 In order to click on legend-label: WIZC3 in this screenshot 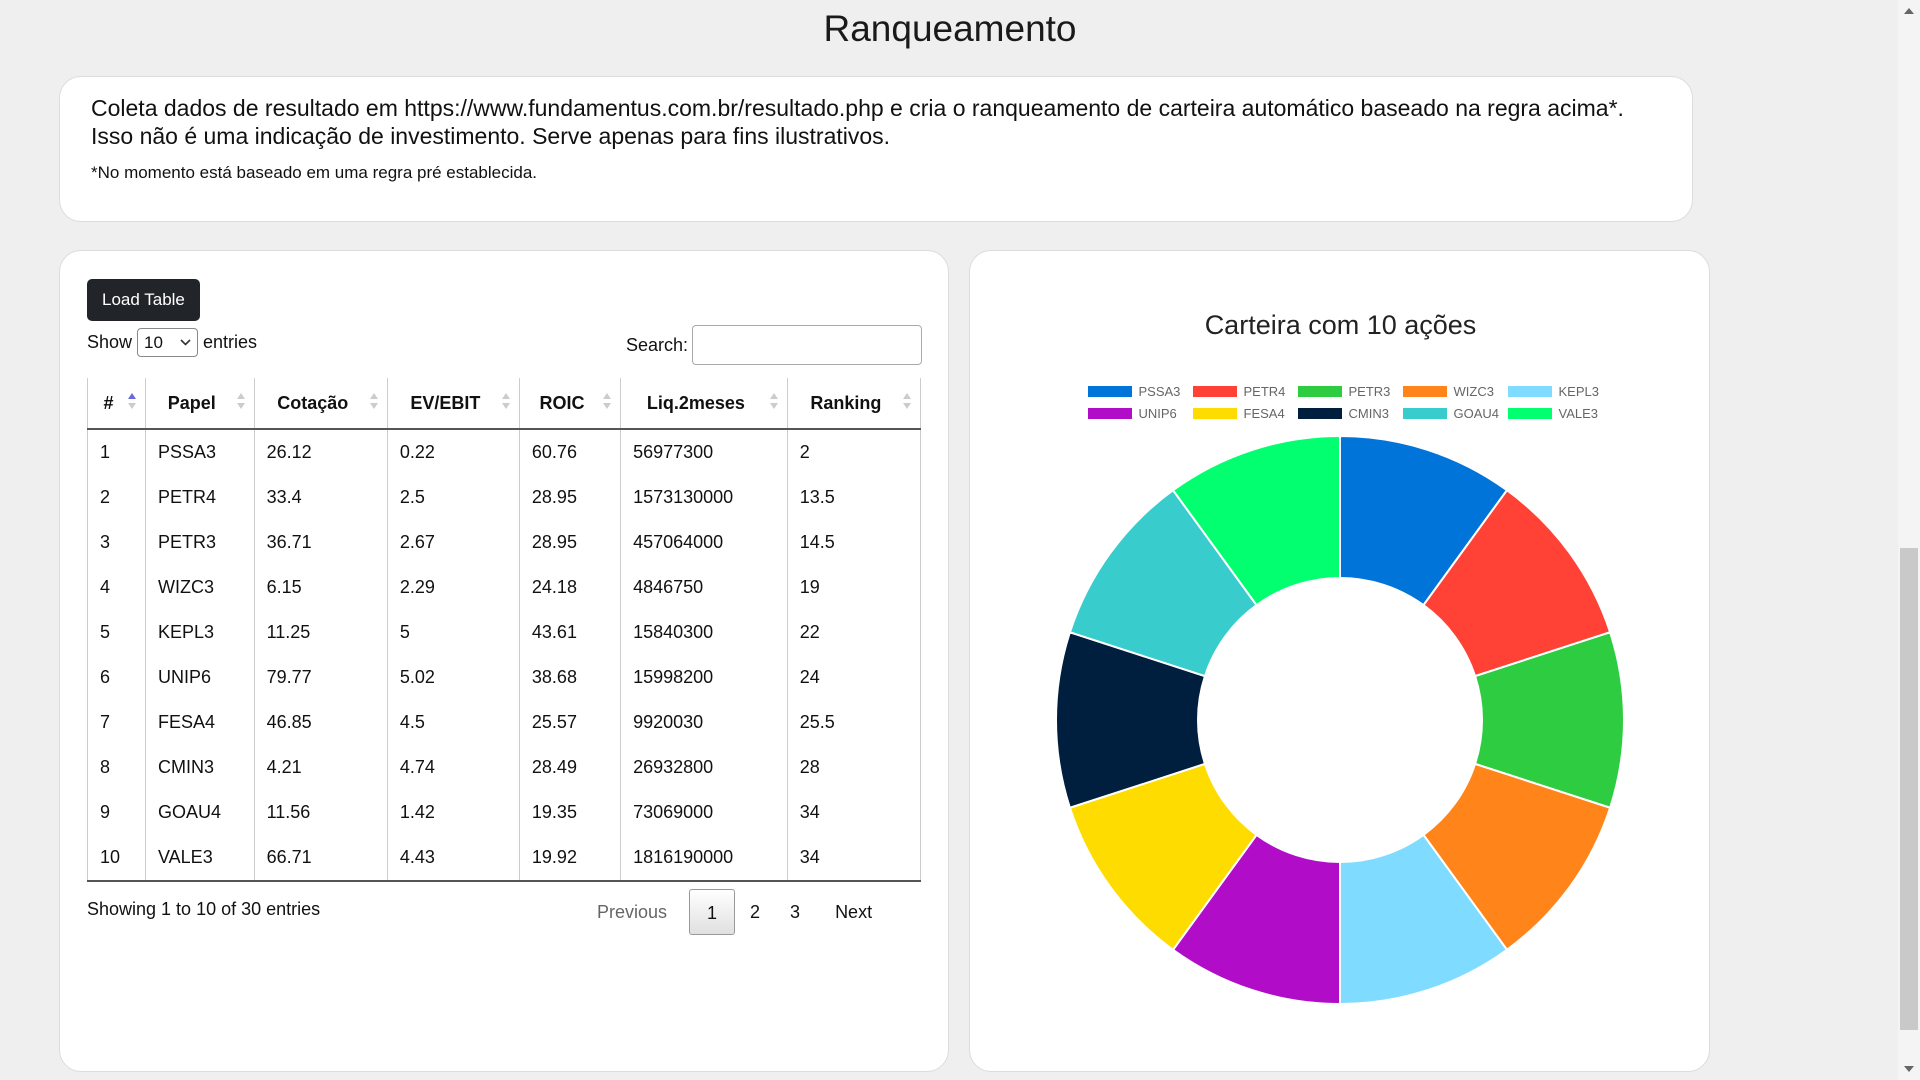, I will do `click(1473, 391)`.